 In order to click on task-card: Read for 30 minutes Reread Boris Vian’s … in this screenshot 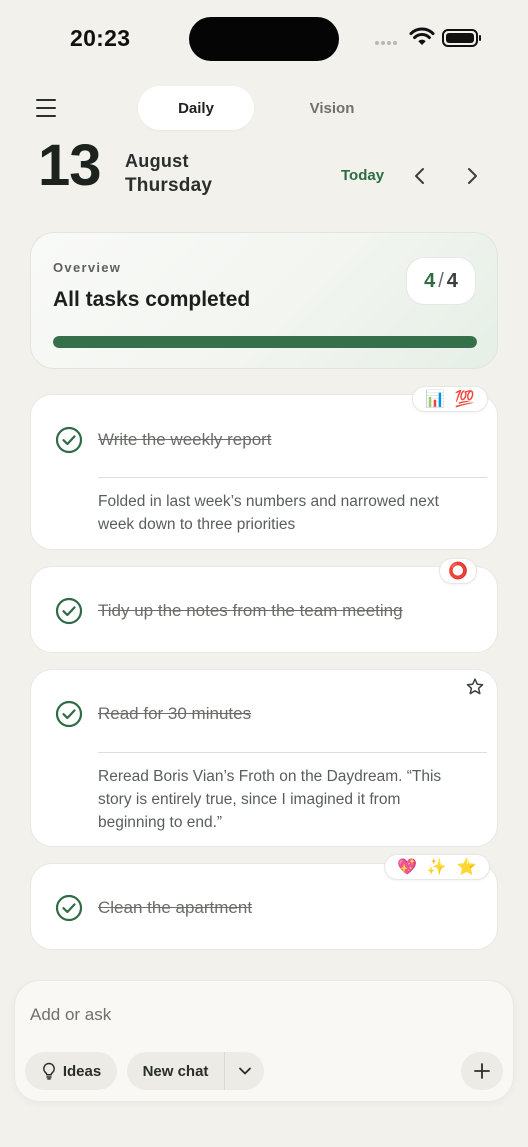, I will do `click(264, 758)`.